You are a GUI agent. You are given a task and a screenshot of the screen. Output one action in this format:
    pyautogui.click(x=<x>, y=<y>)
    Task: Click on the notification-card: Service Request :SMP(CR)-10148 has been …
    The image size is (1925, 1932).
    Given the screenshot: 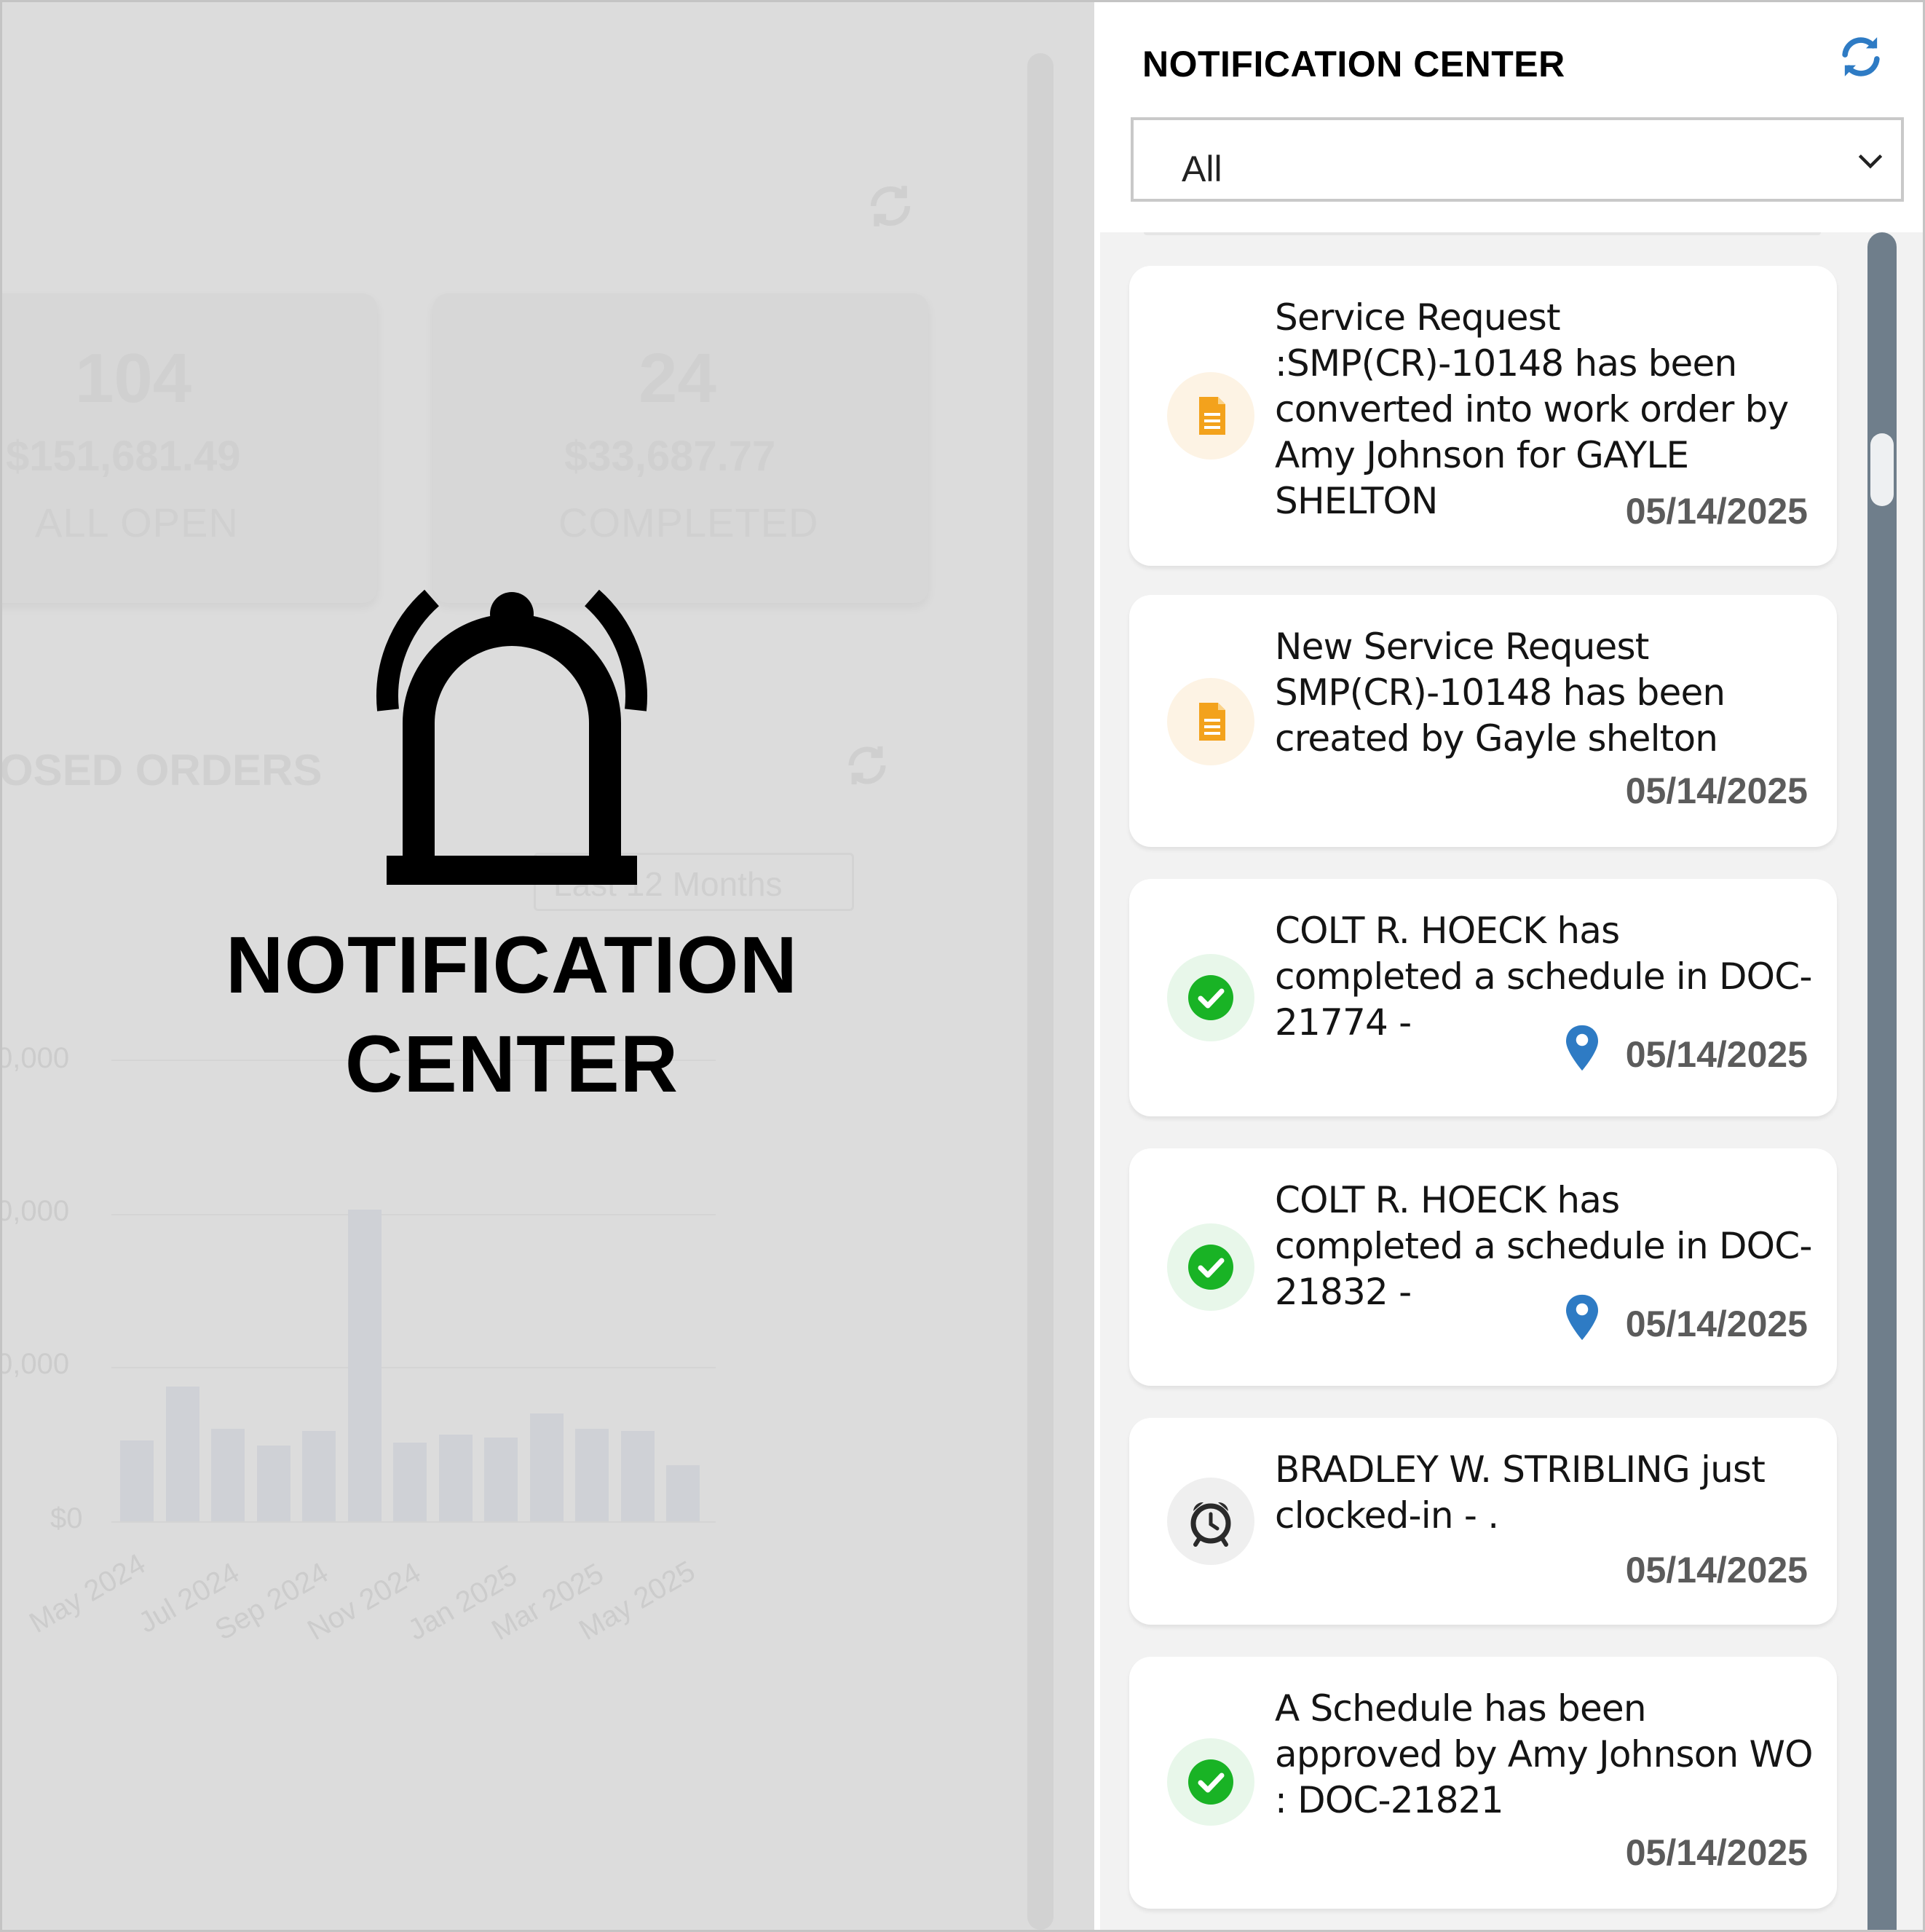 What is the action you would take?
    pyautogui.click(x=1483, y=416)
    